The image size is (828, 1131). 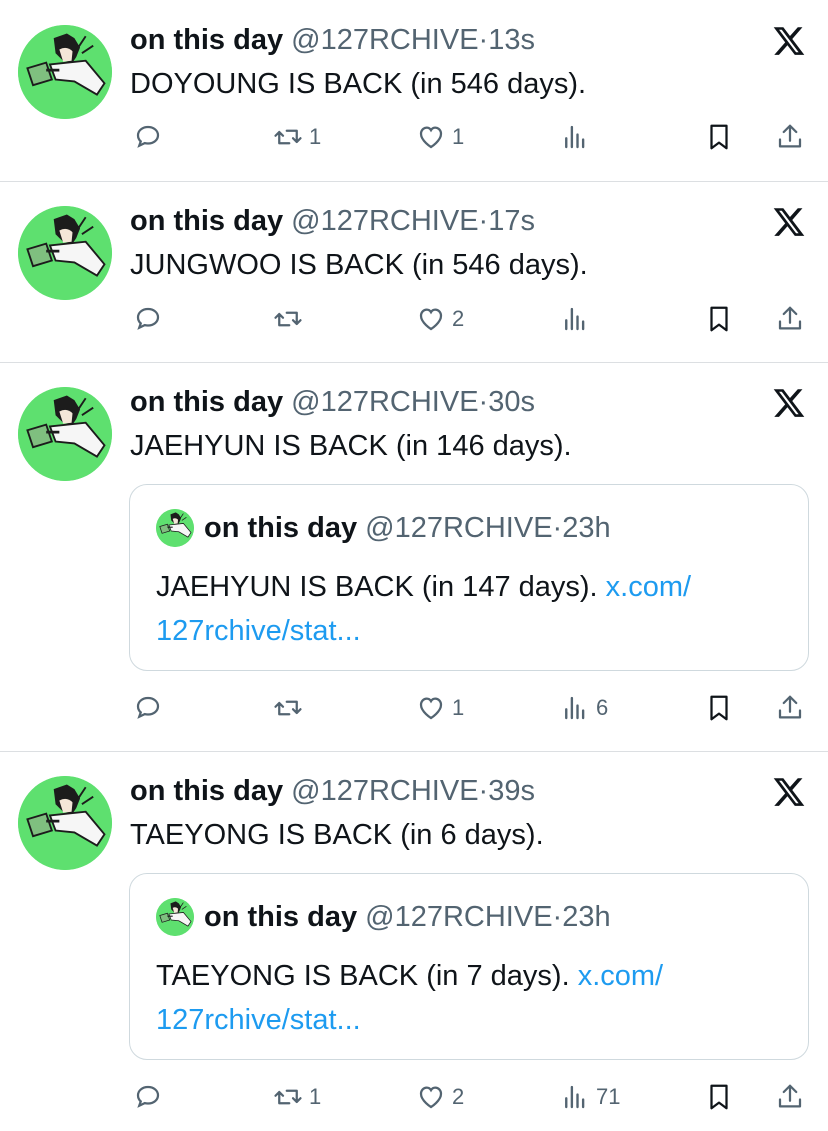 I want to click on views-button: 6, so click(x=584, y=708).